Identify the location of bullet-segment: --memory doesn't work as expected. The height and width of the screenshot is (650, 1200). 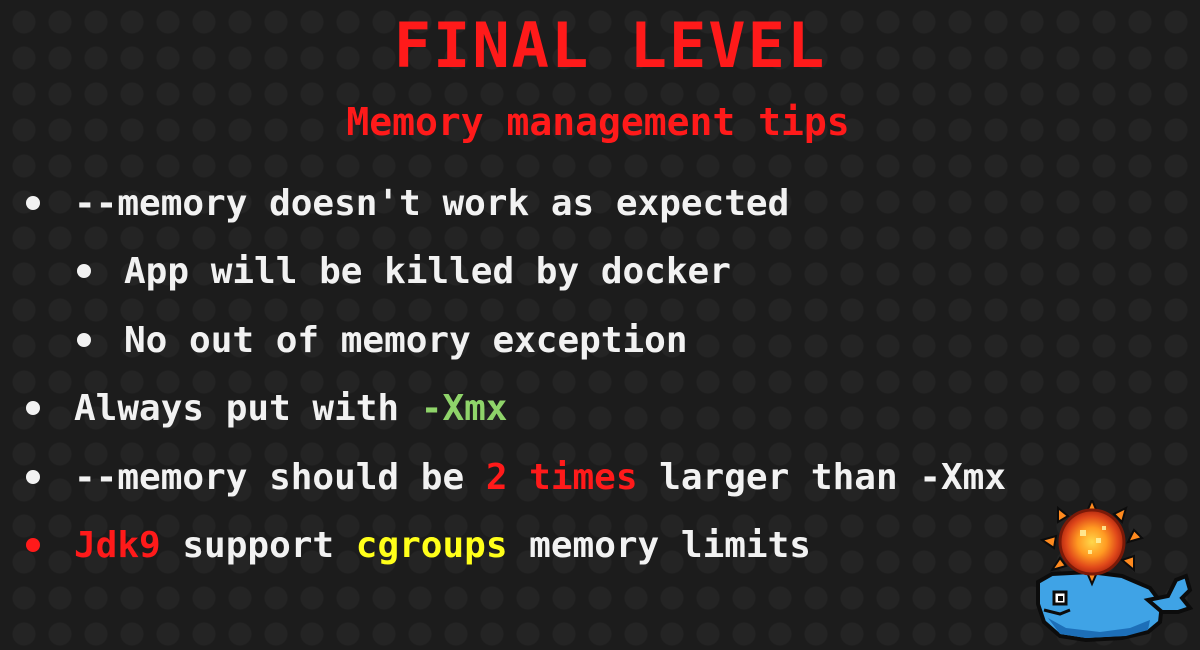
(432, 203).